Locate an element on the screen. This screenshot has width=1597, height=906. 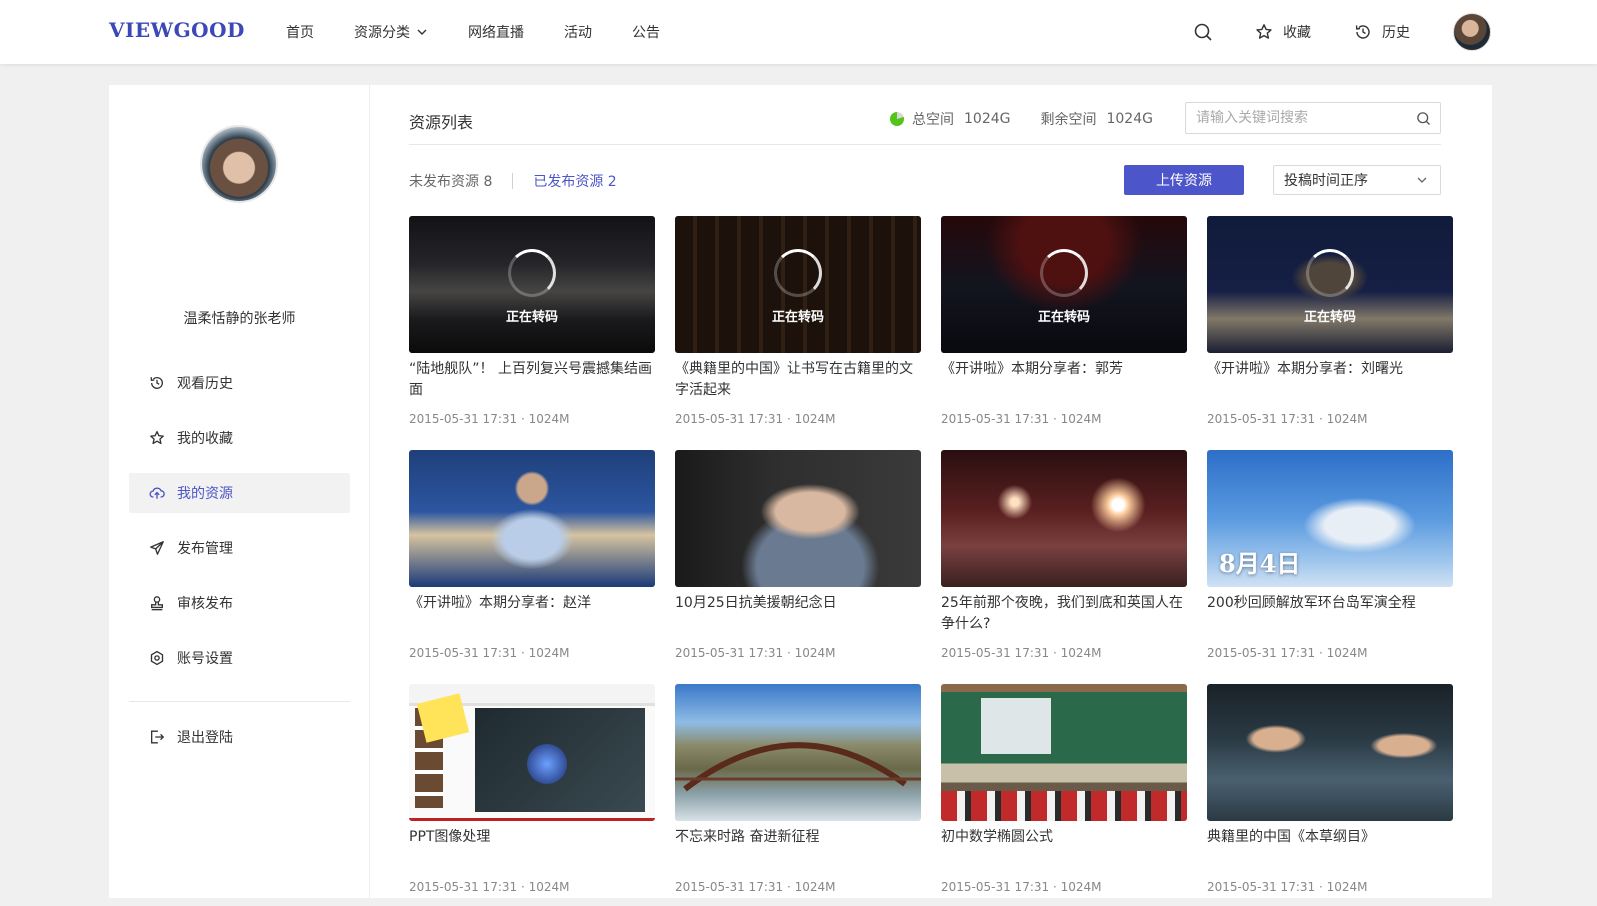
video-title: 25年前那个夜晚，我们到底和英国人在争什么? is located at coordinates (1064, 614).